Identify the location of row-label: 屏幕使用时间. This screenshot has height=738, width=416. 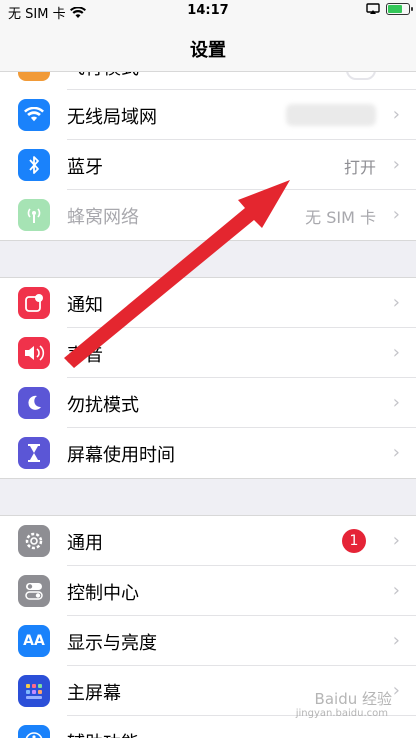
(121, 455).